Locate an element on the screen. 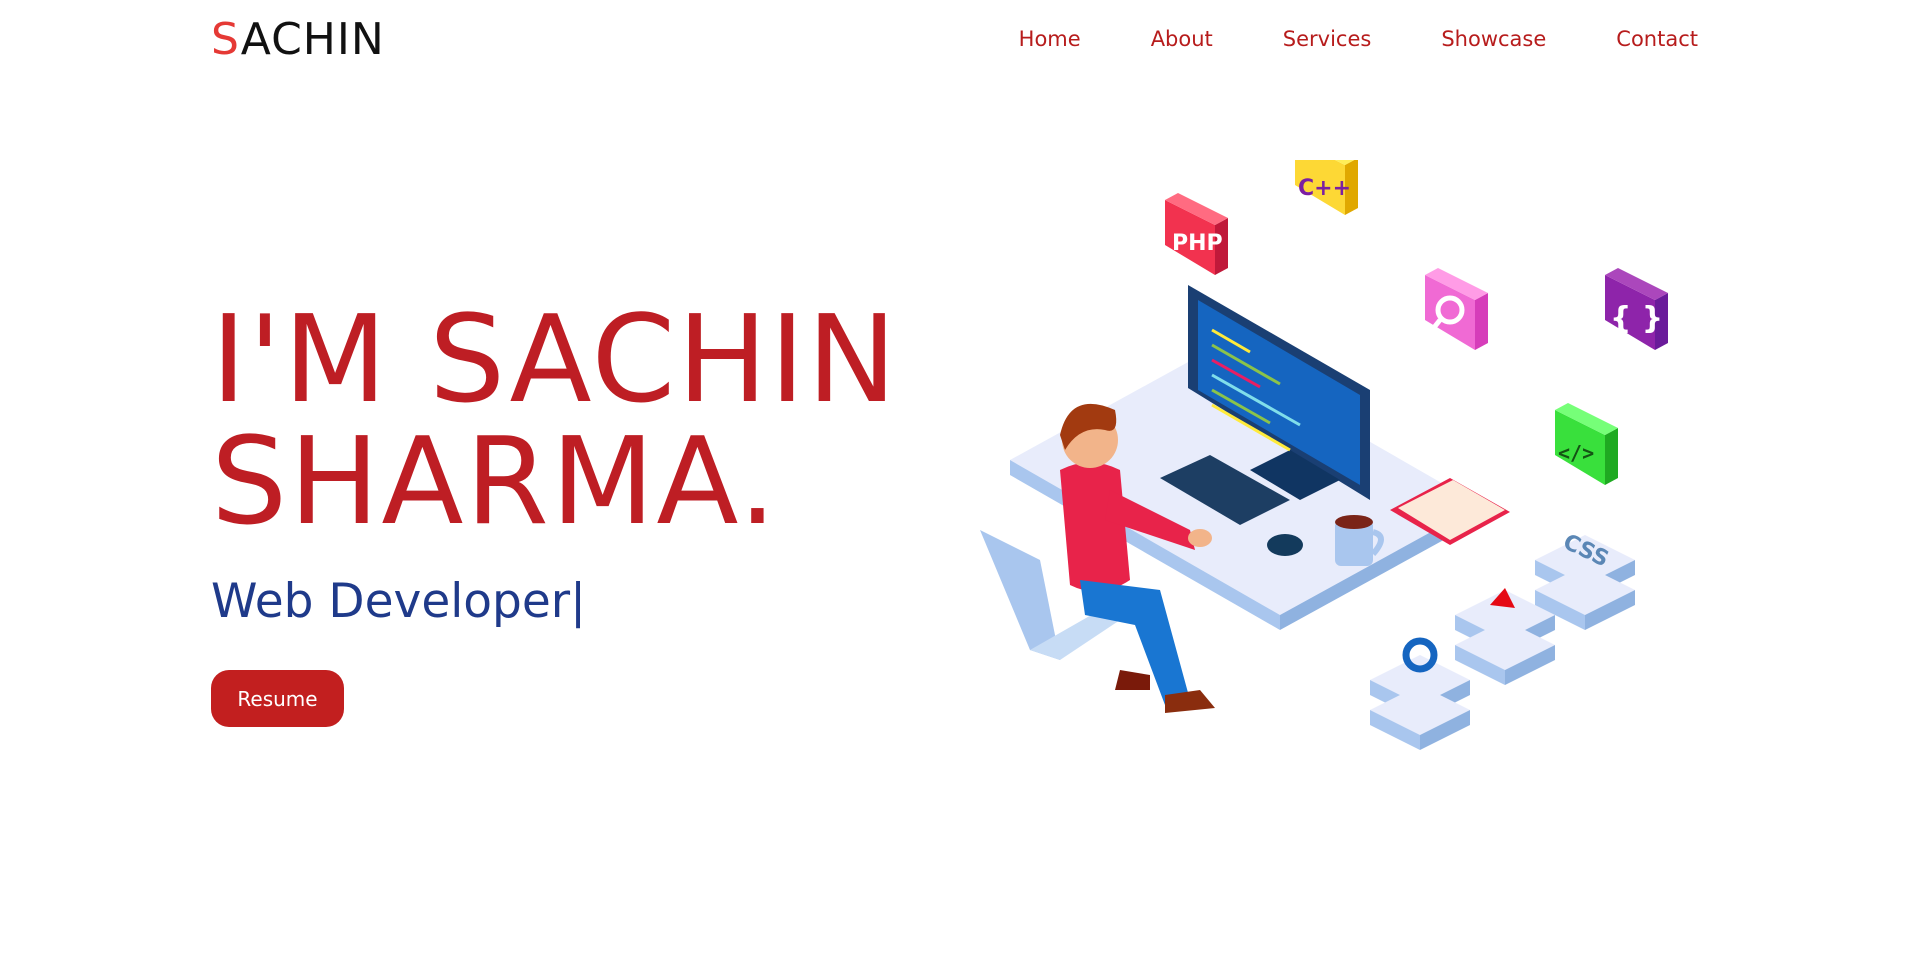  hero-subtitle: Web Developer| is located at coordinates (591, 601).